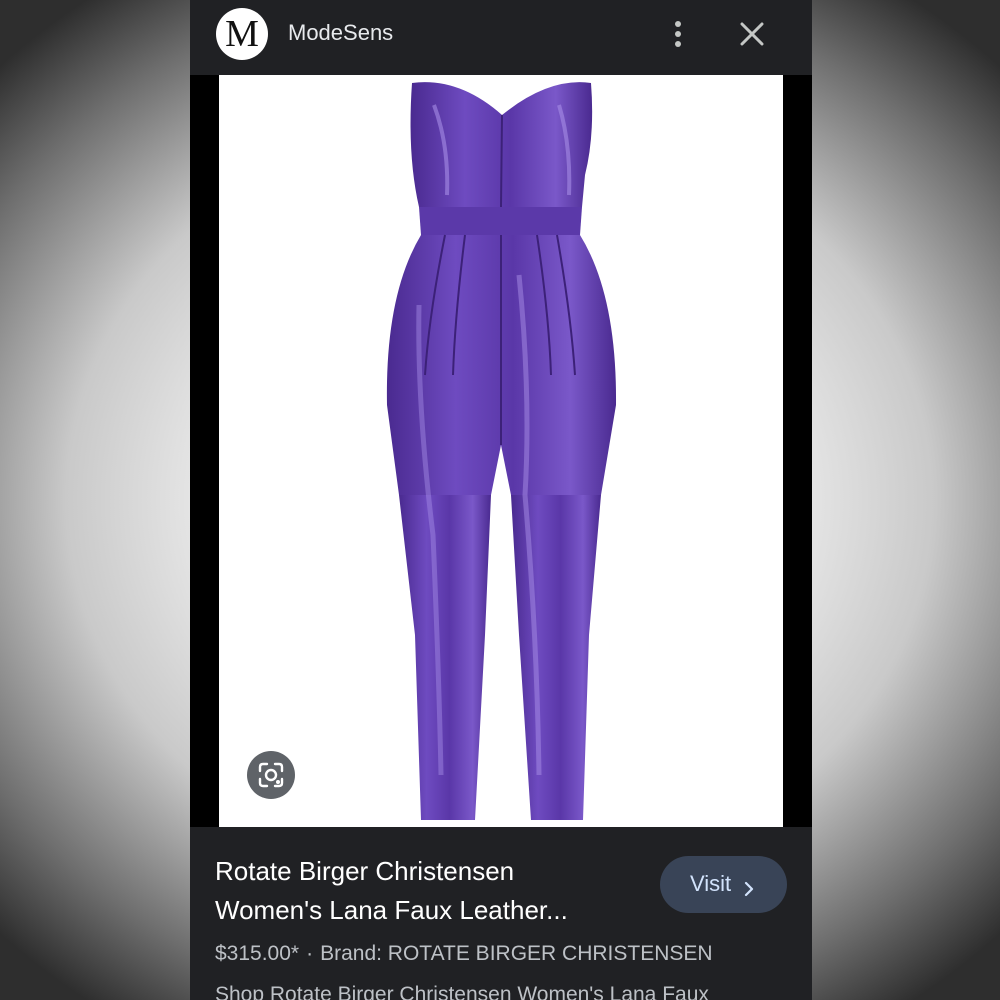 The image size is (1000, 1000). I want to click on visual-search-icon, so click(271, 775).